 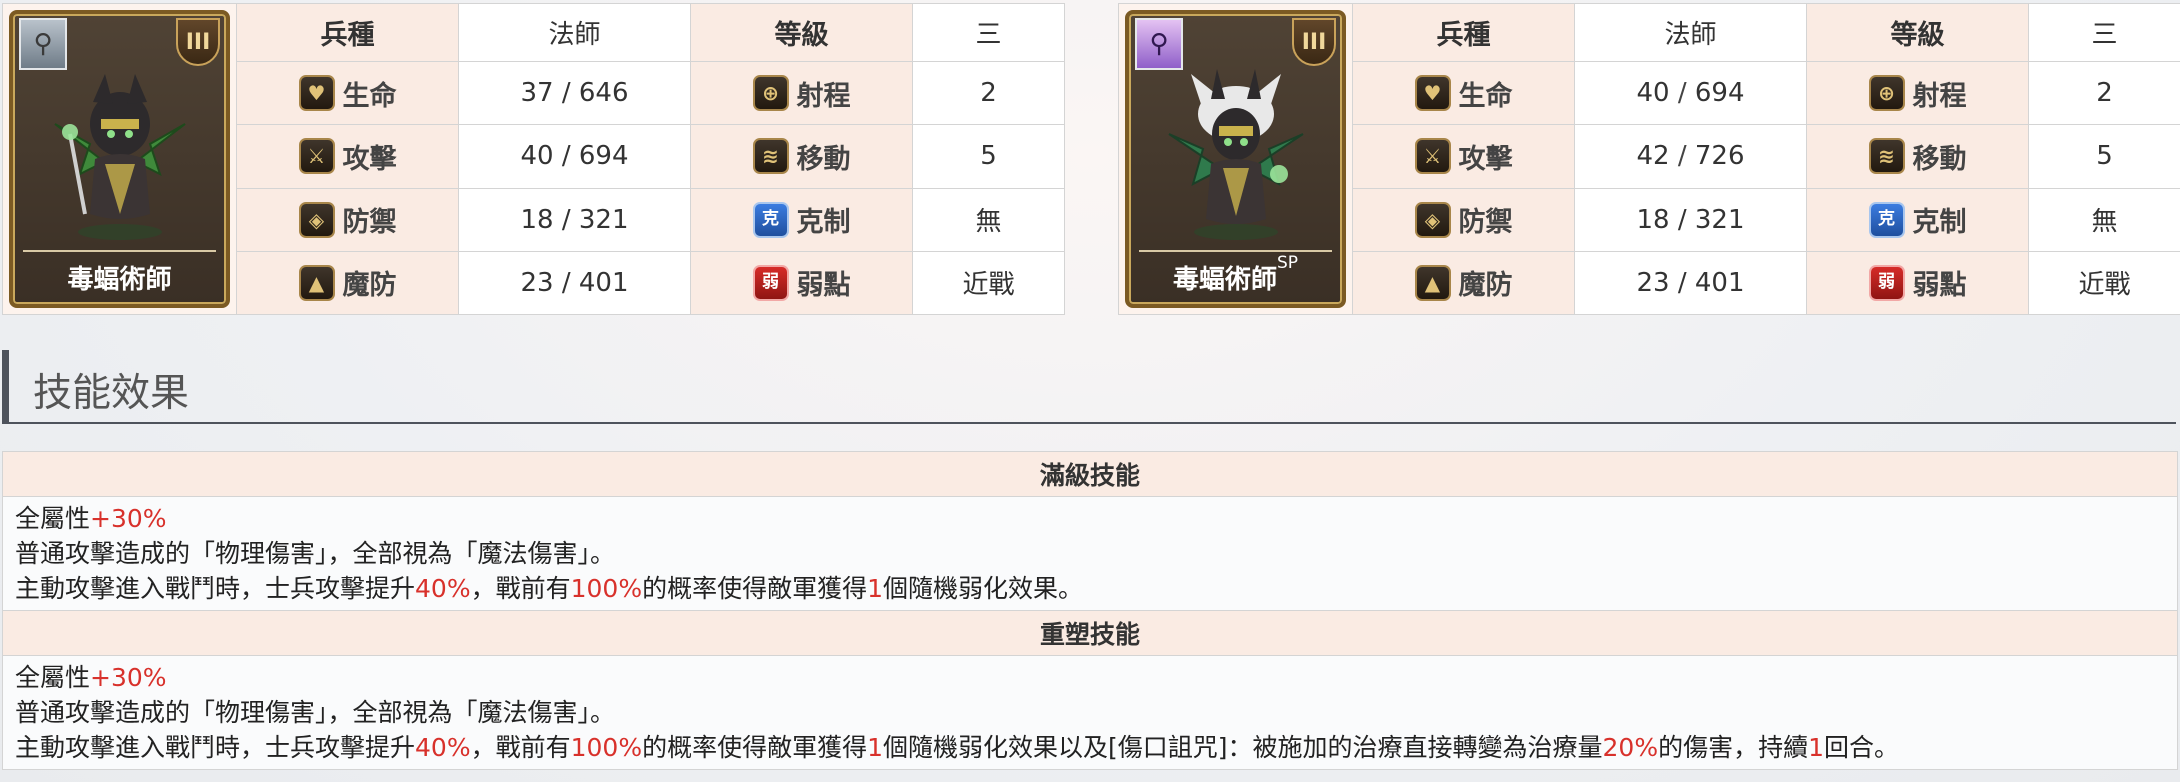 What do you see at coordinates (1653, 156) in the screenshot?
I see `attack-current: 42` at bounding box center [1653, 156].